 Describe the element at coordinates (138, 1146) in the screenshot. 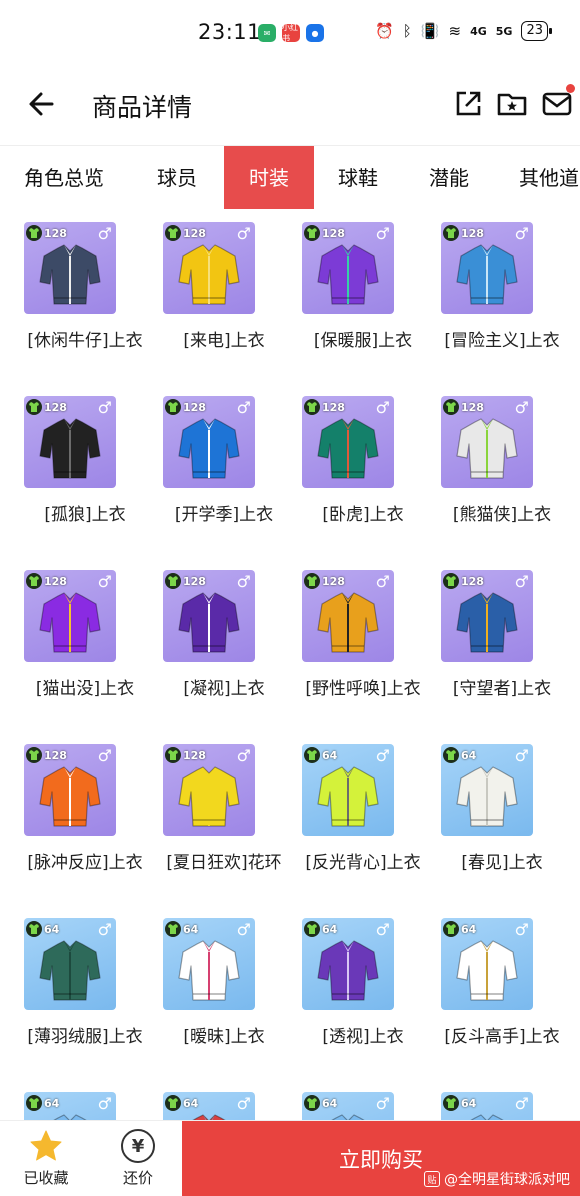

I see `yen-icon: ¥` at that location.